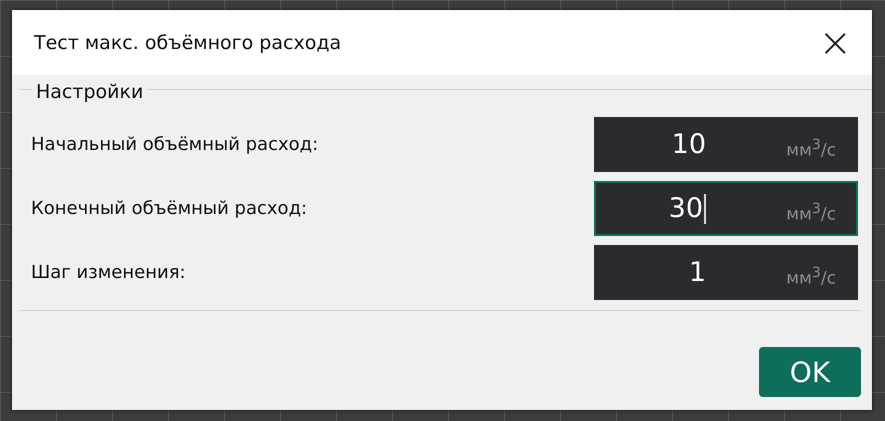 The height and width of the screenshot is (421, 885). Describe the element at coordinates (810, 372) in the screenshot. I see `ok-button: OK` at that location.